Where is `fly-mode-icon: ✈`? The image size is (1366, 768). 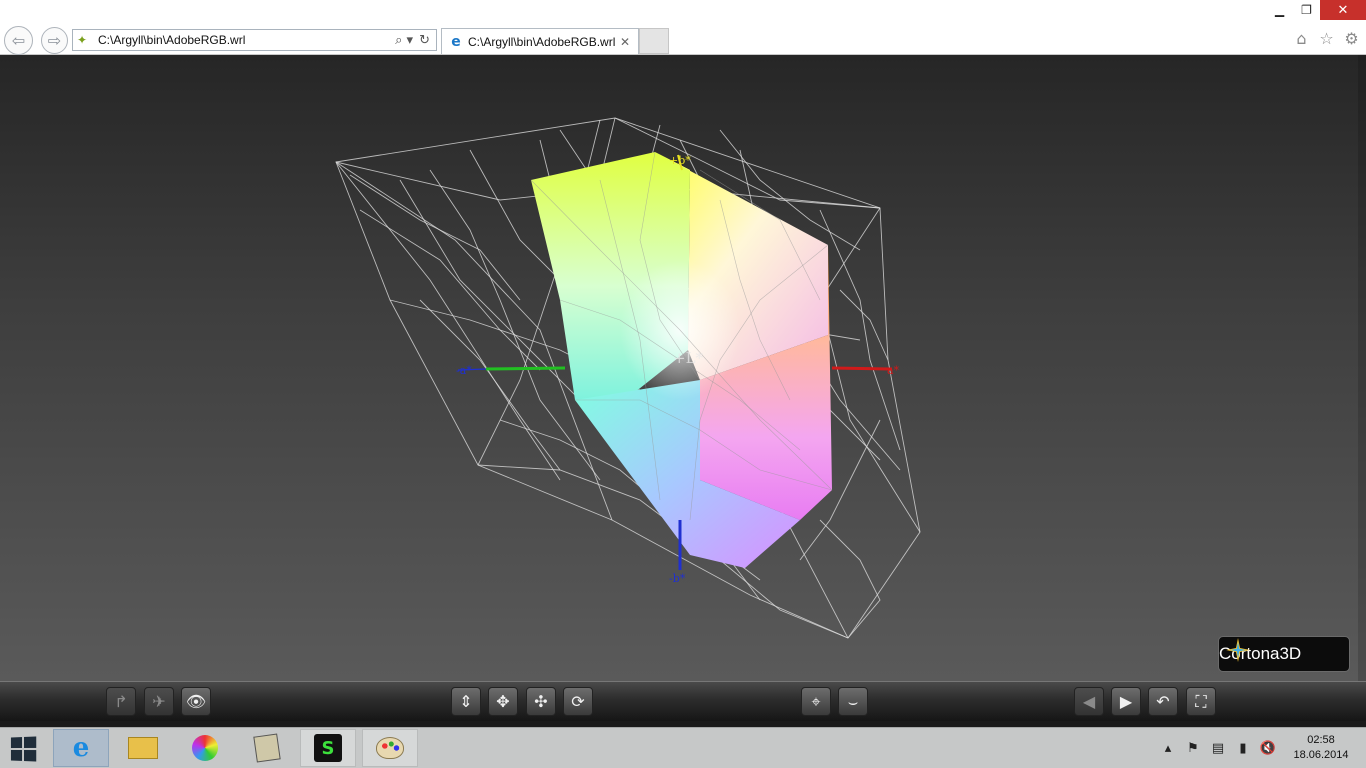 fly-mode-icon: ✈ is located at coordinates (159, 701).